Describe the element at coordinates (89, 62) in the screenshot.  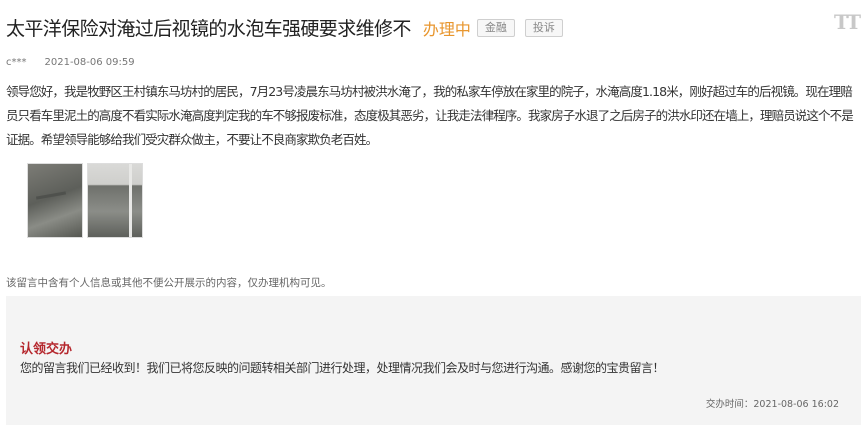
I see `post-timestamp: 2021-08-06 09:59` at that location.